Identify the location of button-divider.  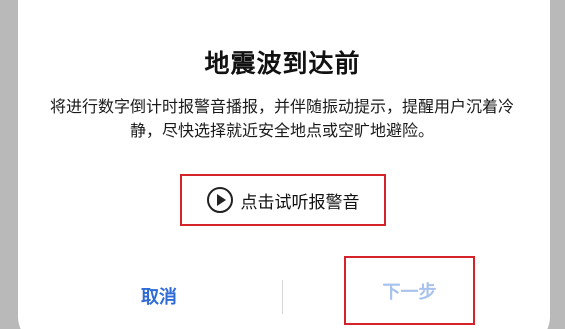
(282, 297).